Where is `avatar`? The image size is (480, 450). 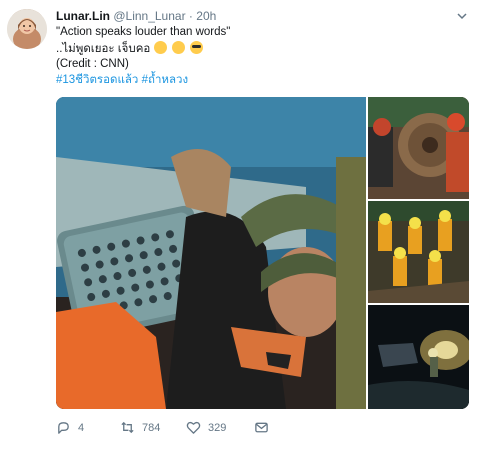 avatar is located at coordinates (27, 29).